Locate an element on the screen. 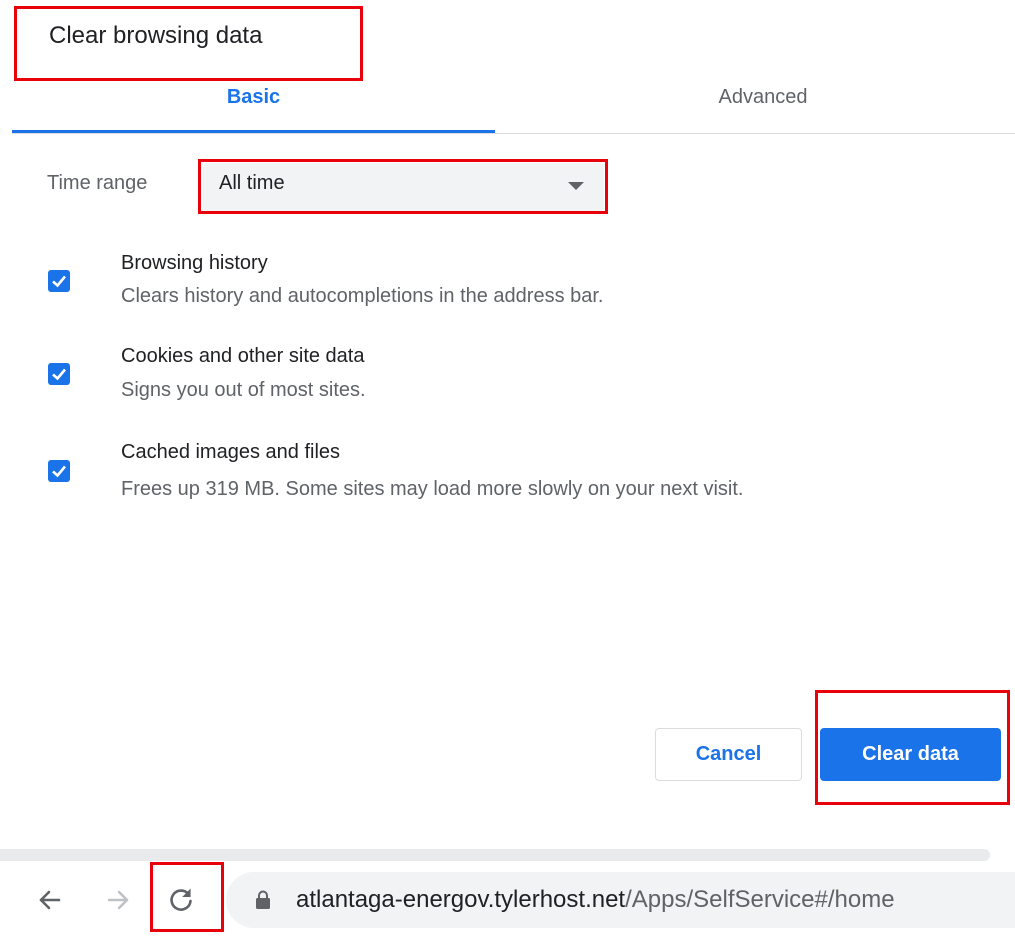  back-button is located at coordinates (50, 900).